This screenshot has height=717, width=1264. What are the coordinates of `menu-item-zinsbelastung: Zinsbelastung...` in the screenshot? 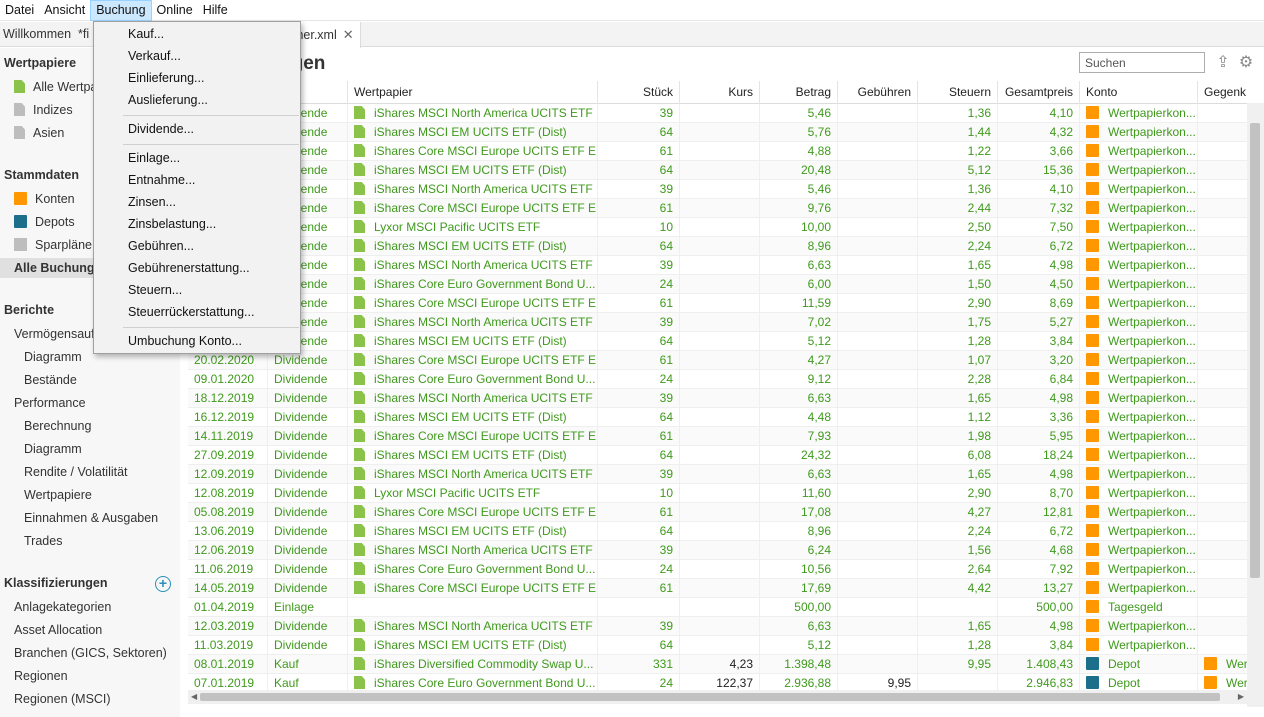 It's located at (197, 224).